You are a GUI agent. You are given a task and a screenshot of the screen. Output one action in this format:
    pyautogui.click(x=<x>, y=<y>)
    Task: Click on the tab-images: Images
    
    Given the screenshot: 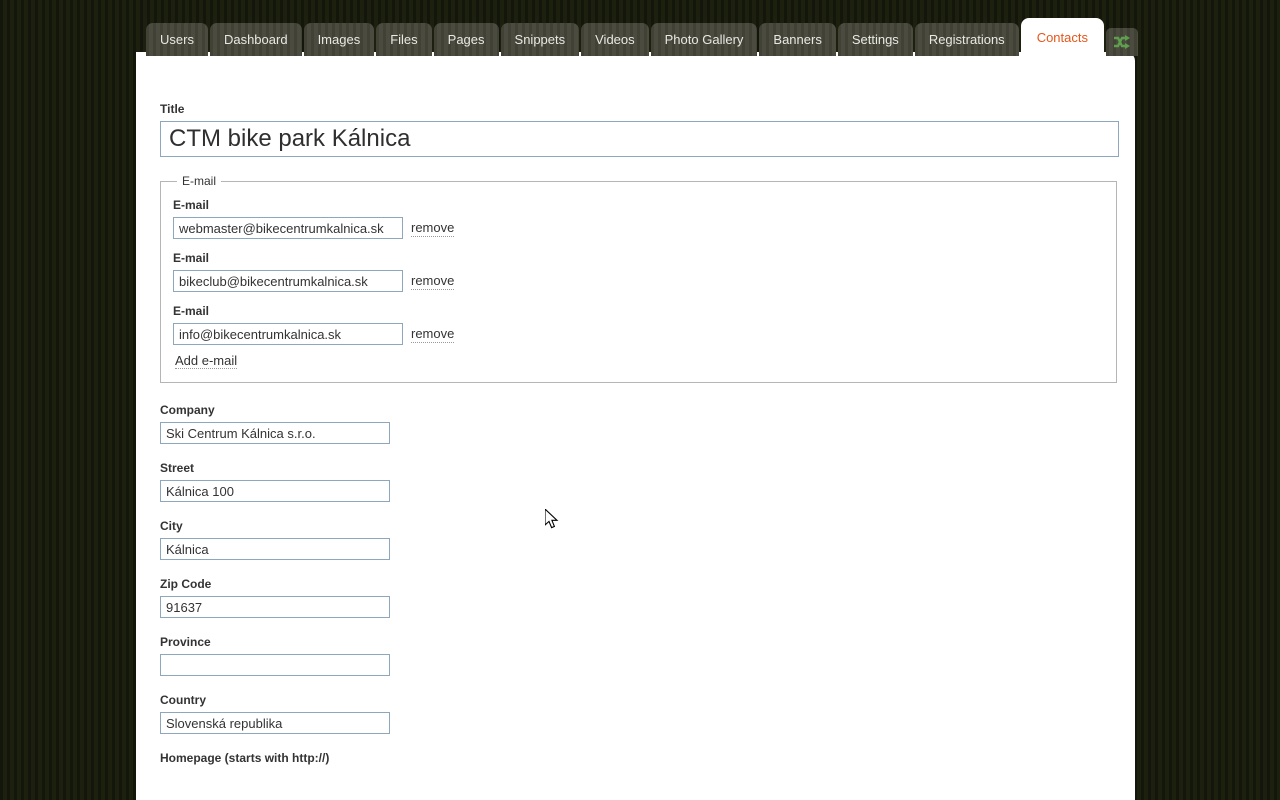 What is the action you would take?
    pyautogui.click(x=339, y=39)
    